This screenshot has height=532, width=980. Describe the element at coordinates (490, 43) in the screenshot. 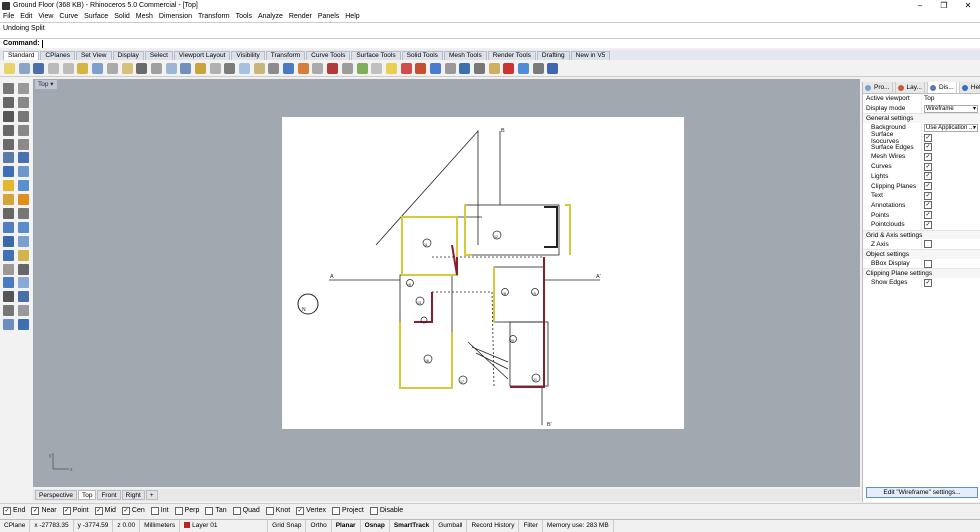

I see `command-line: Command:` at that location.